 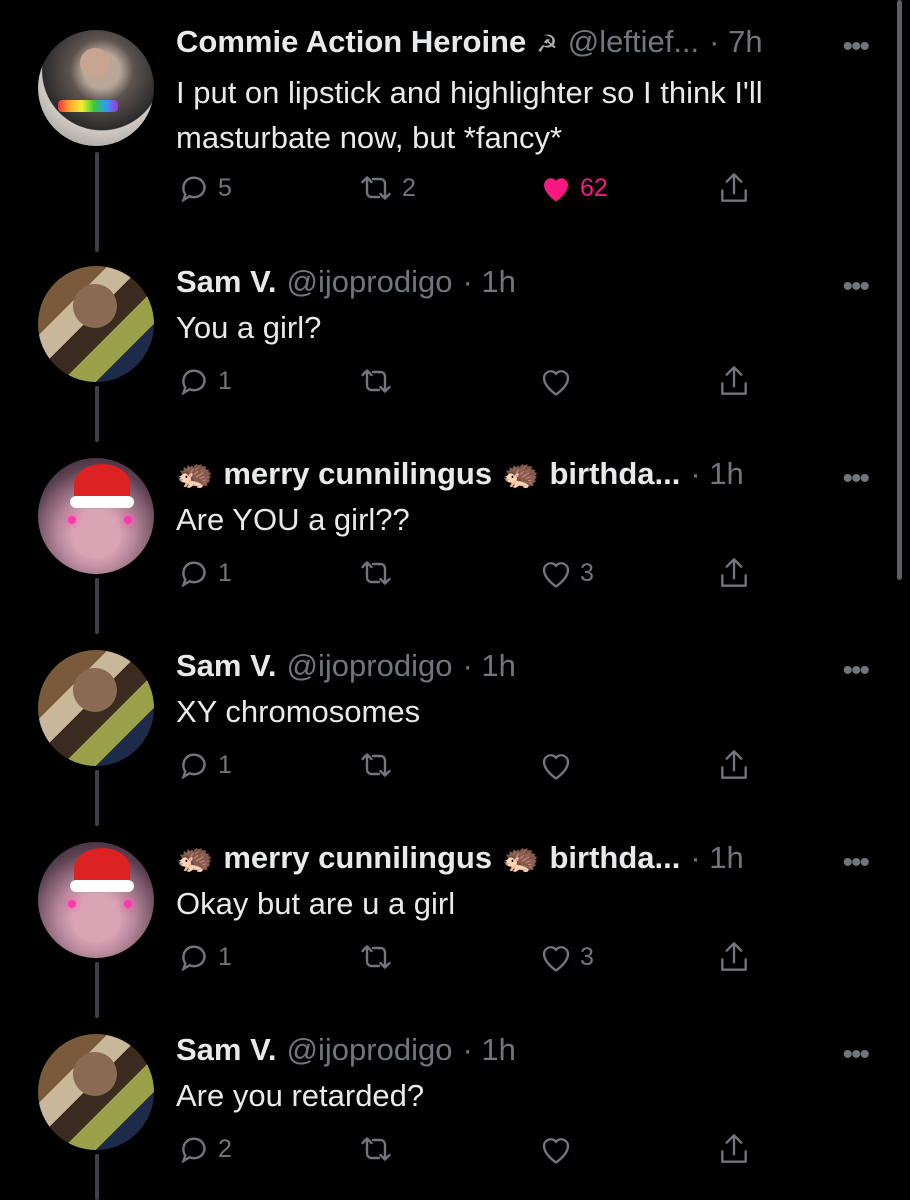 What do you see at coordinates (225, 187) in the screenshot?
I see `reply-count: 5` at bounding box center [225, 187].